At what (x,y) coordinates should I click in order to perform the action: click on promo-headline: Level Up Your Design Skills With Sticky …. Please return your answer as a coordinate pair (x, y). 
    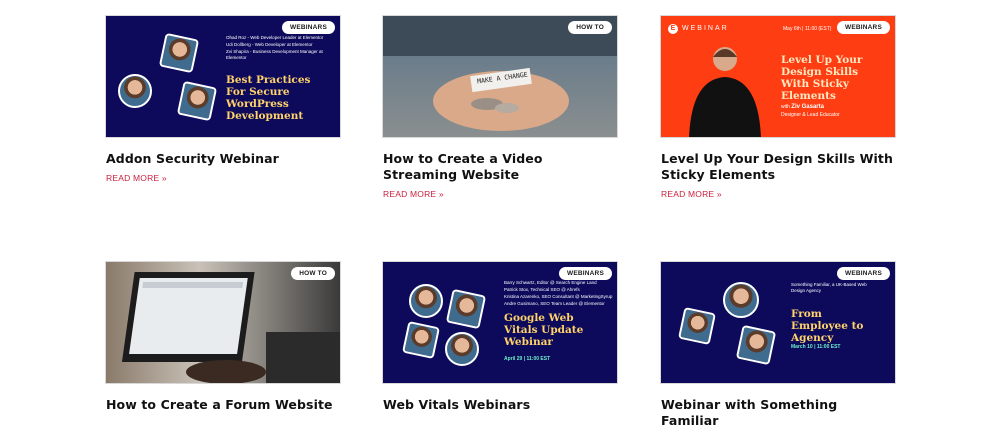
    Looking at the image, I should click on (822, 78).